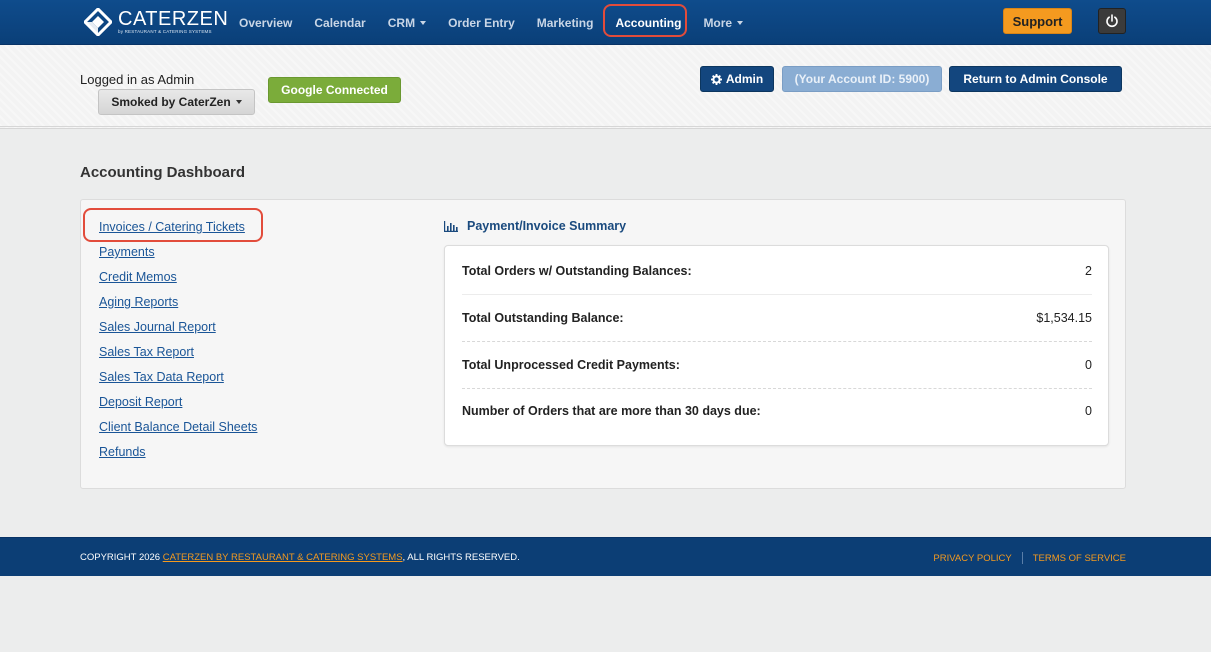 The image size is (1211, 652). What do you see at coordinates (1035, 79) in the screenshot?
I see `return-to-admin-console-button: Return to Admin Console` at bounding box center [1035, 79].